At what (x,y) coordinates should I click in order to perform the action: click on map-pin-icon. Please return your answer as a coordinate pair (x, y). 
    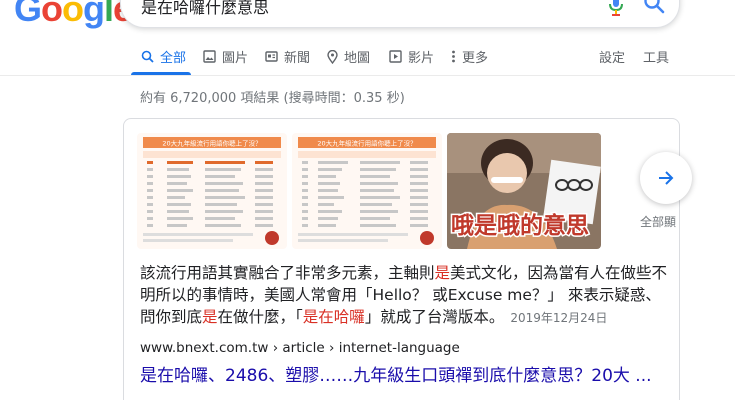
    Looking at the image, I should click on (332, 56).